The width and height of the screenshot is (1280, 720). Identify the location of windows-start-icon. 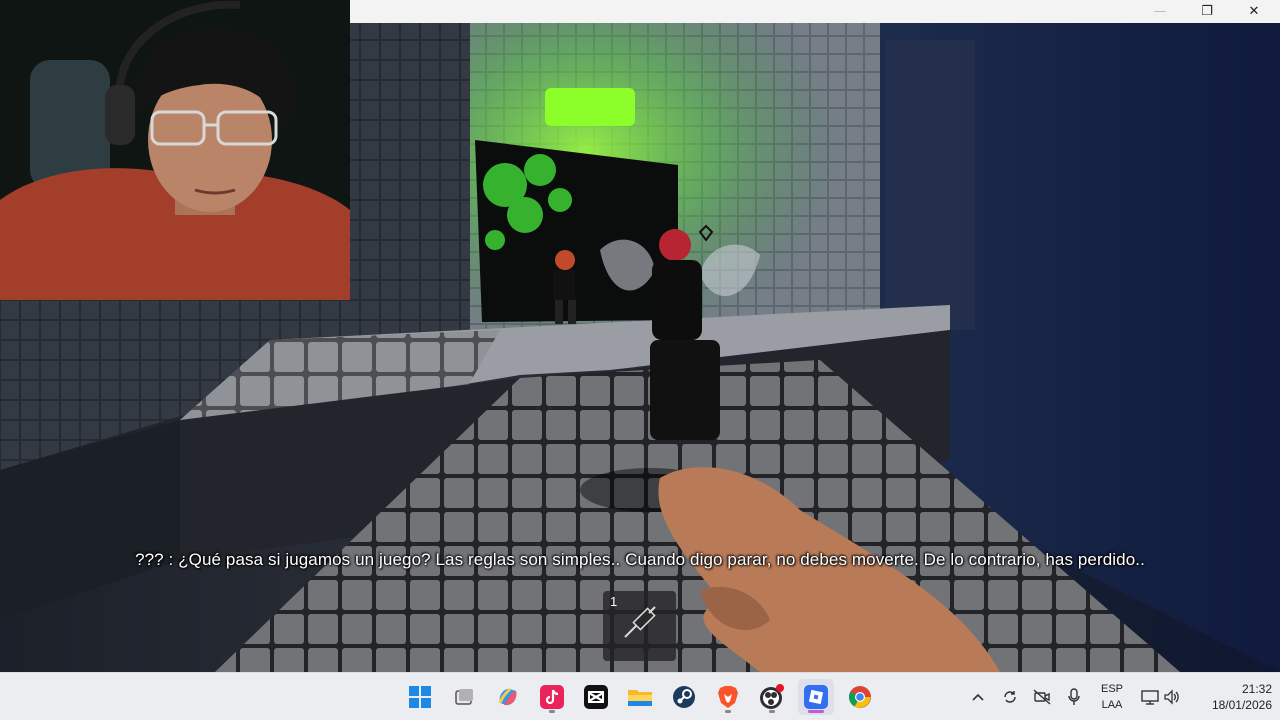
(420, 697).